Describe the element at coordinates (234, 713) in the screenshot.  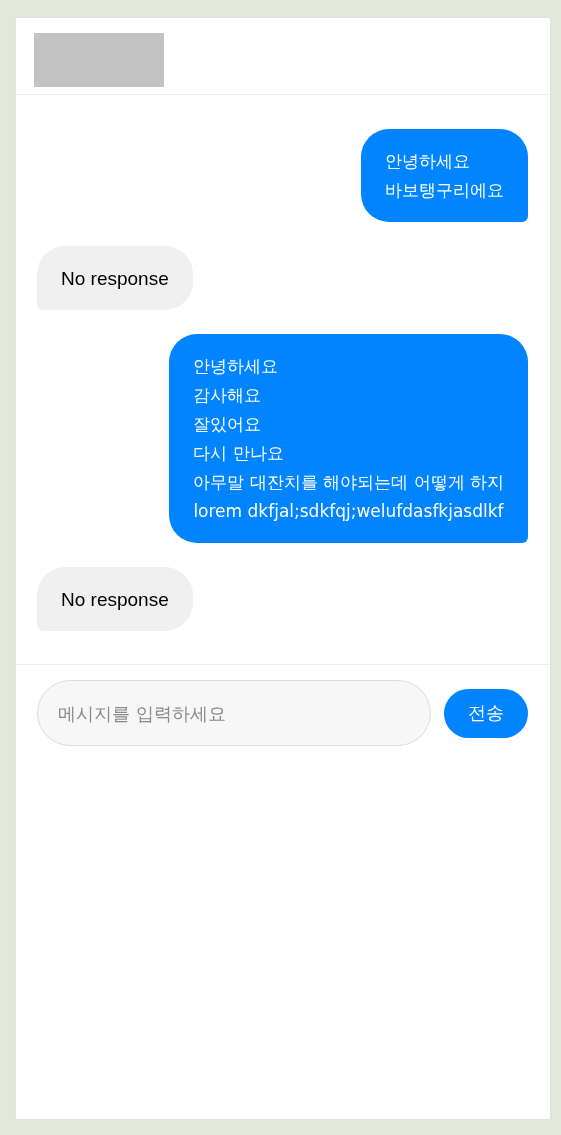
I see `message-input-field: 메시지를 입력하세요` at that location.